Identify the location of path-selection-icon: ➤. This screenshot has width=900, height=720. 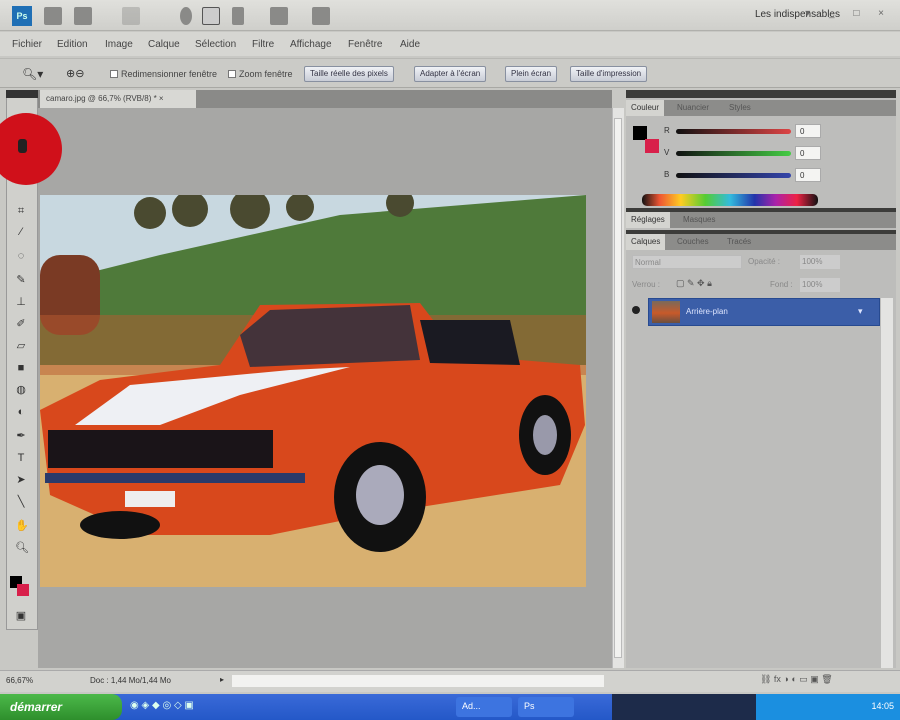
(21, 480).